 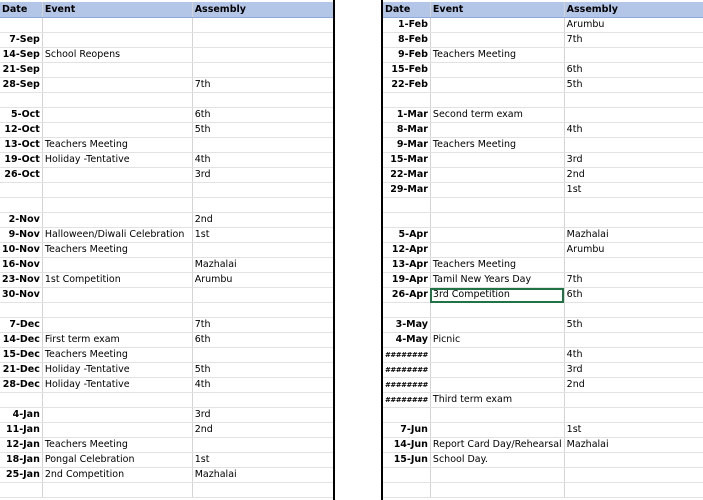 I want to click on event-cell: Holiday -Tentative, so click(x=117, y=385).